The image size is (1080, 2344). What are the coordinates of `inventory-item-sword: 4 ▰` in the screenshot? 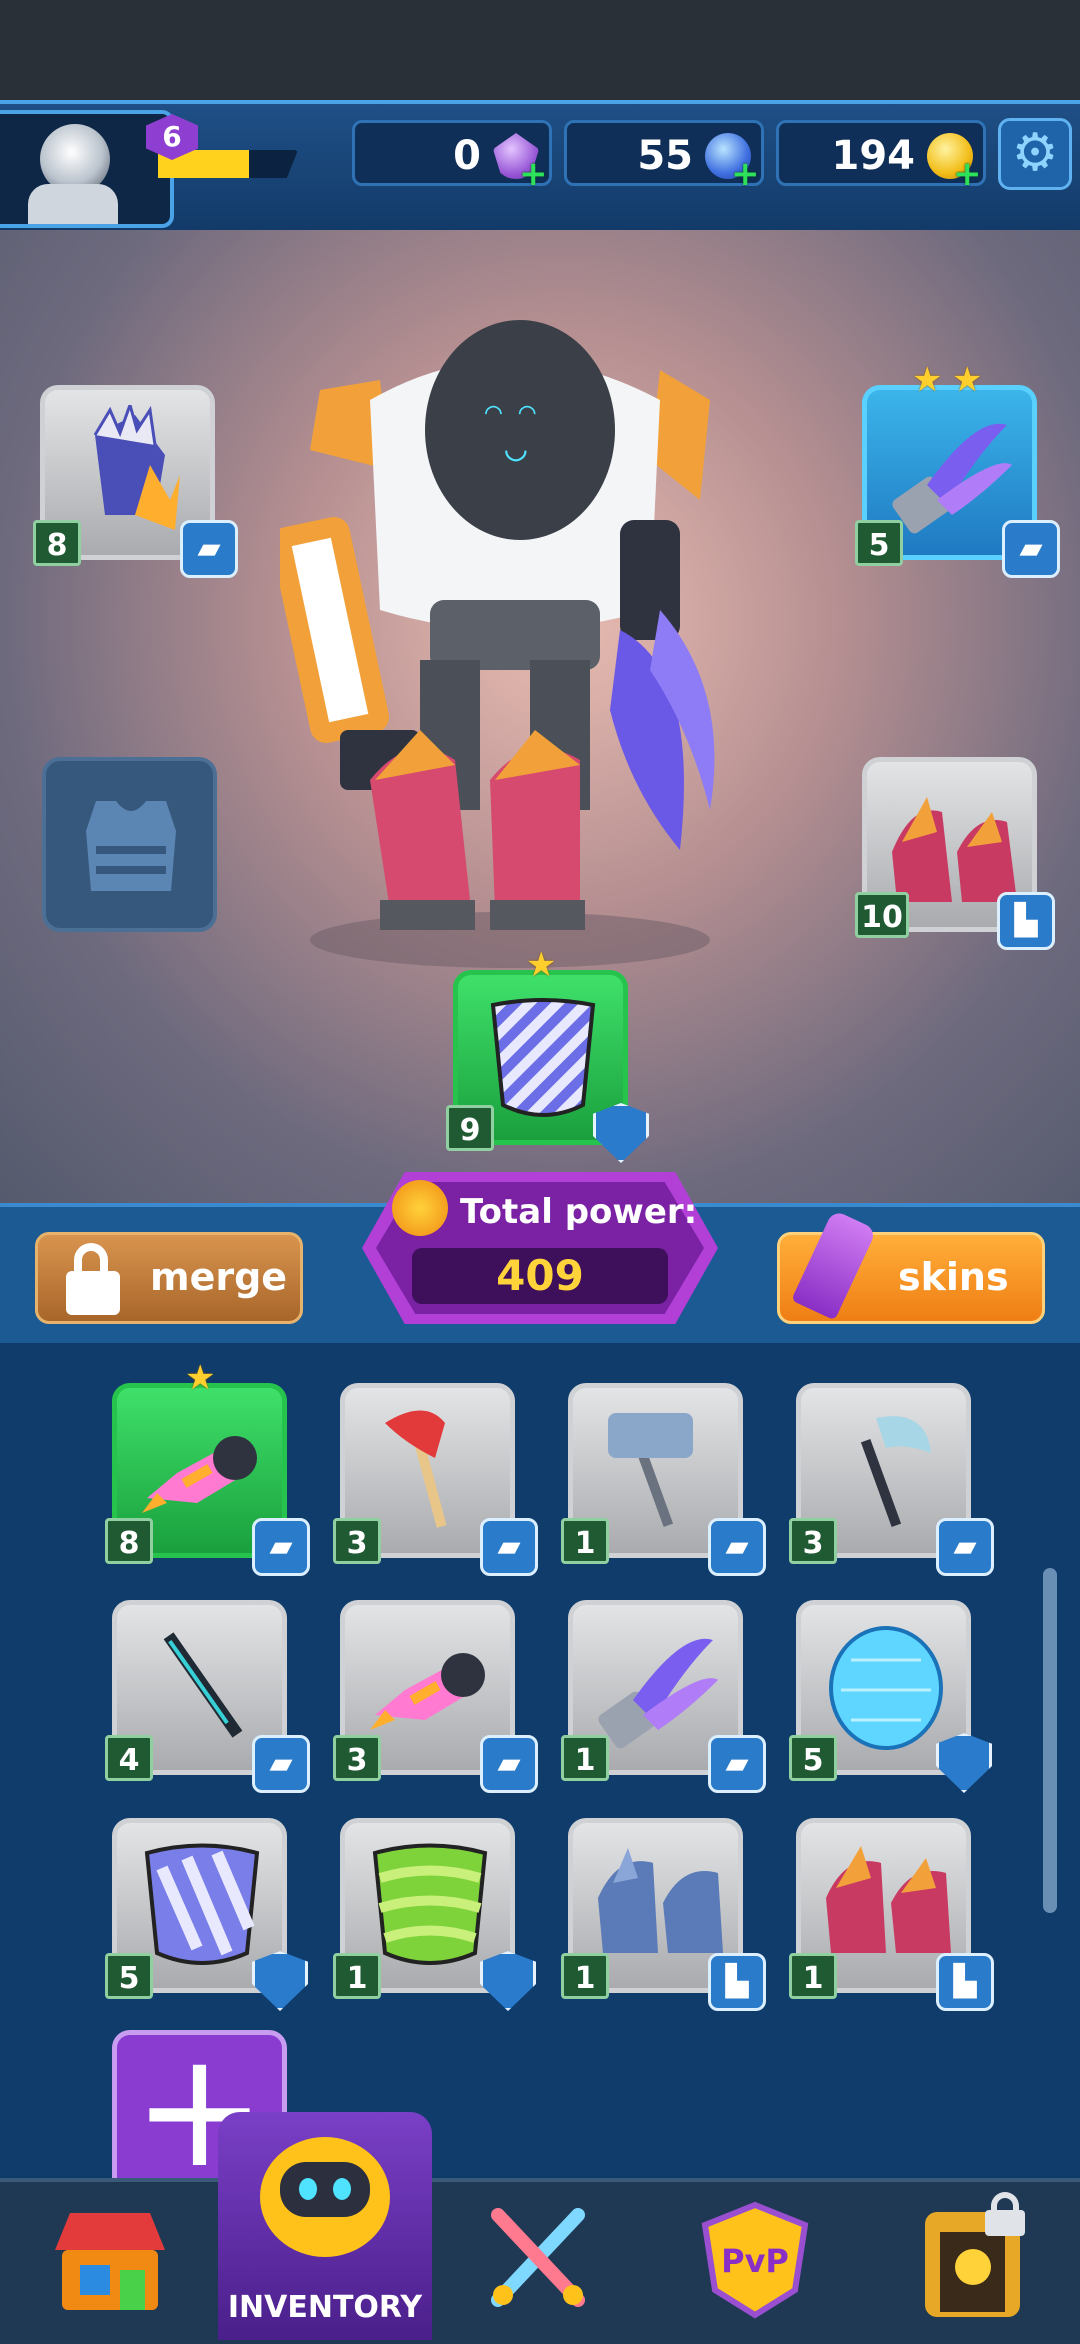 It's located at (207, 1696).